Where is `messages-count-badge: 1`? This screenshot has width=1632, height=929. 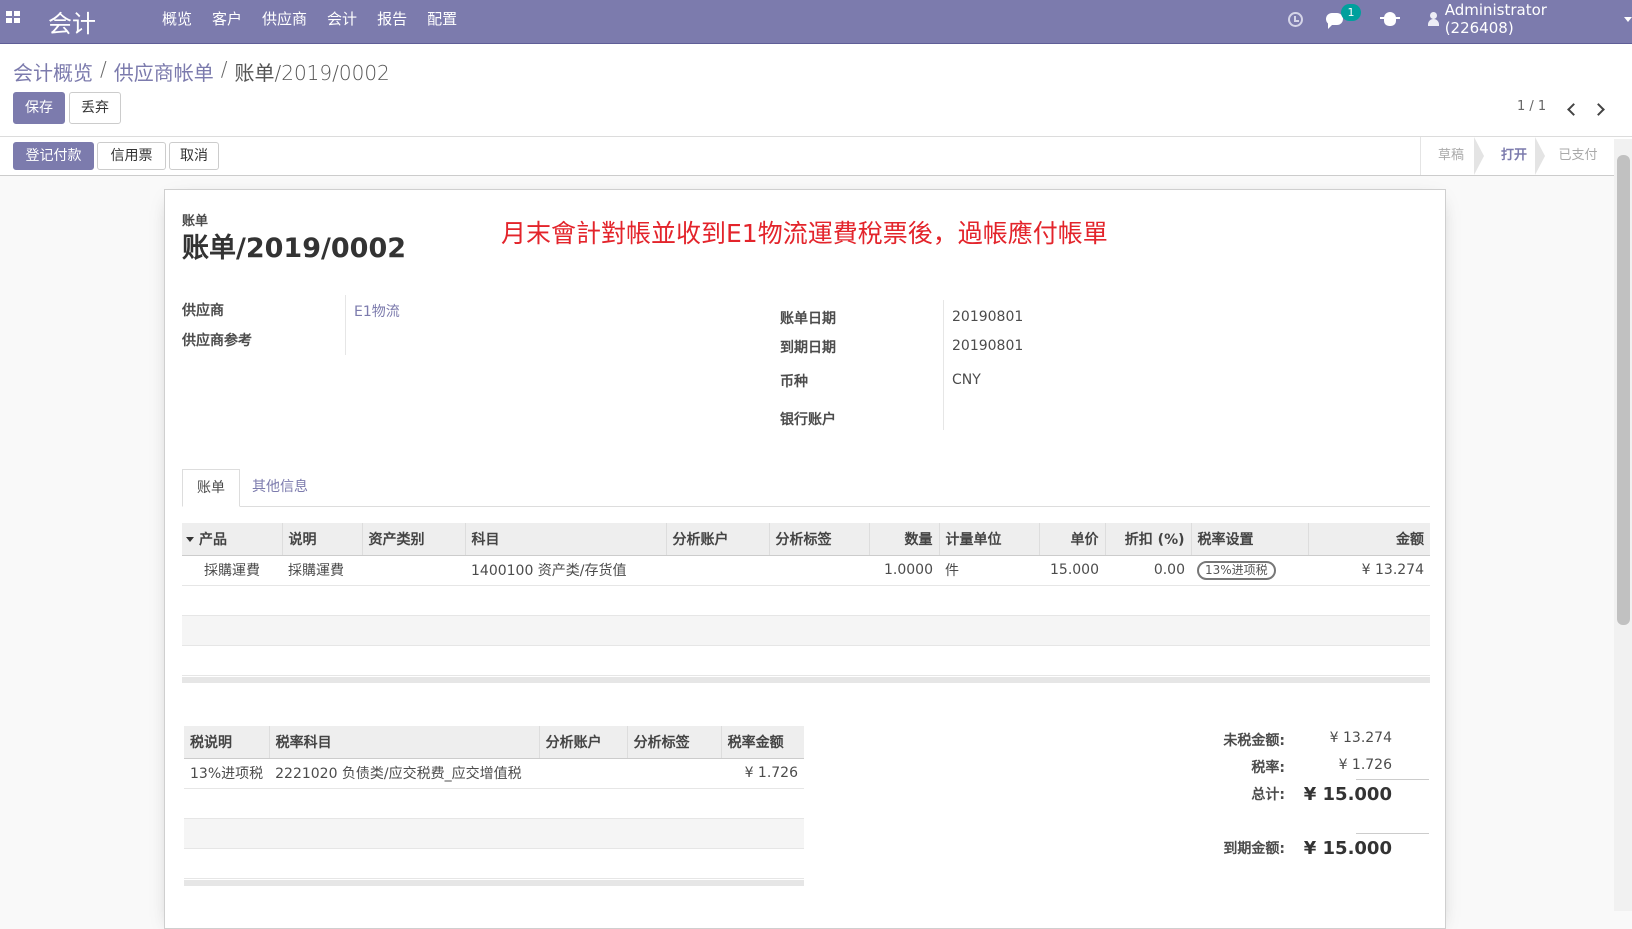
messages-count-badge: 1 is located at coordinates (1351, 12).